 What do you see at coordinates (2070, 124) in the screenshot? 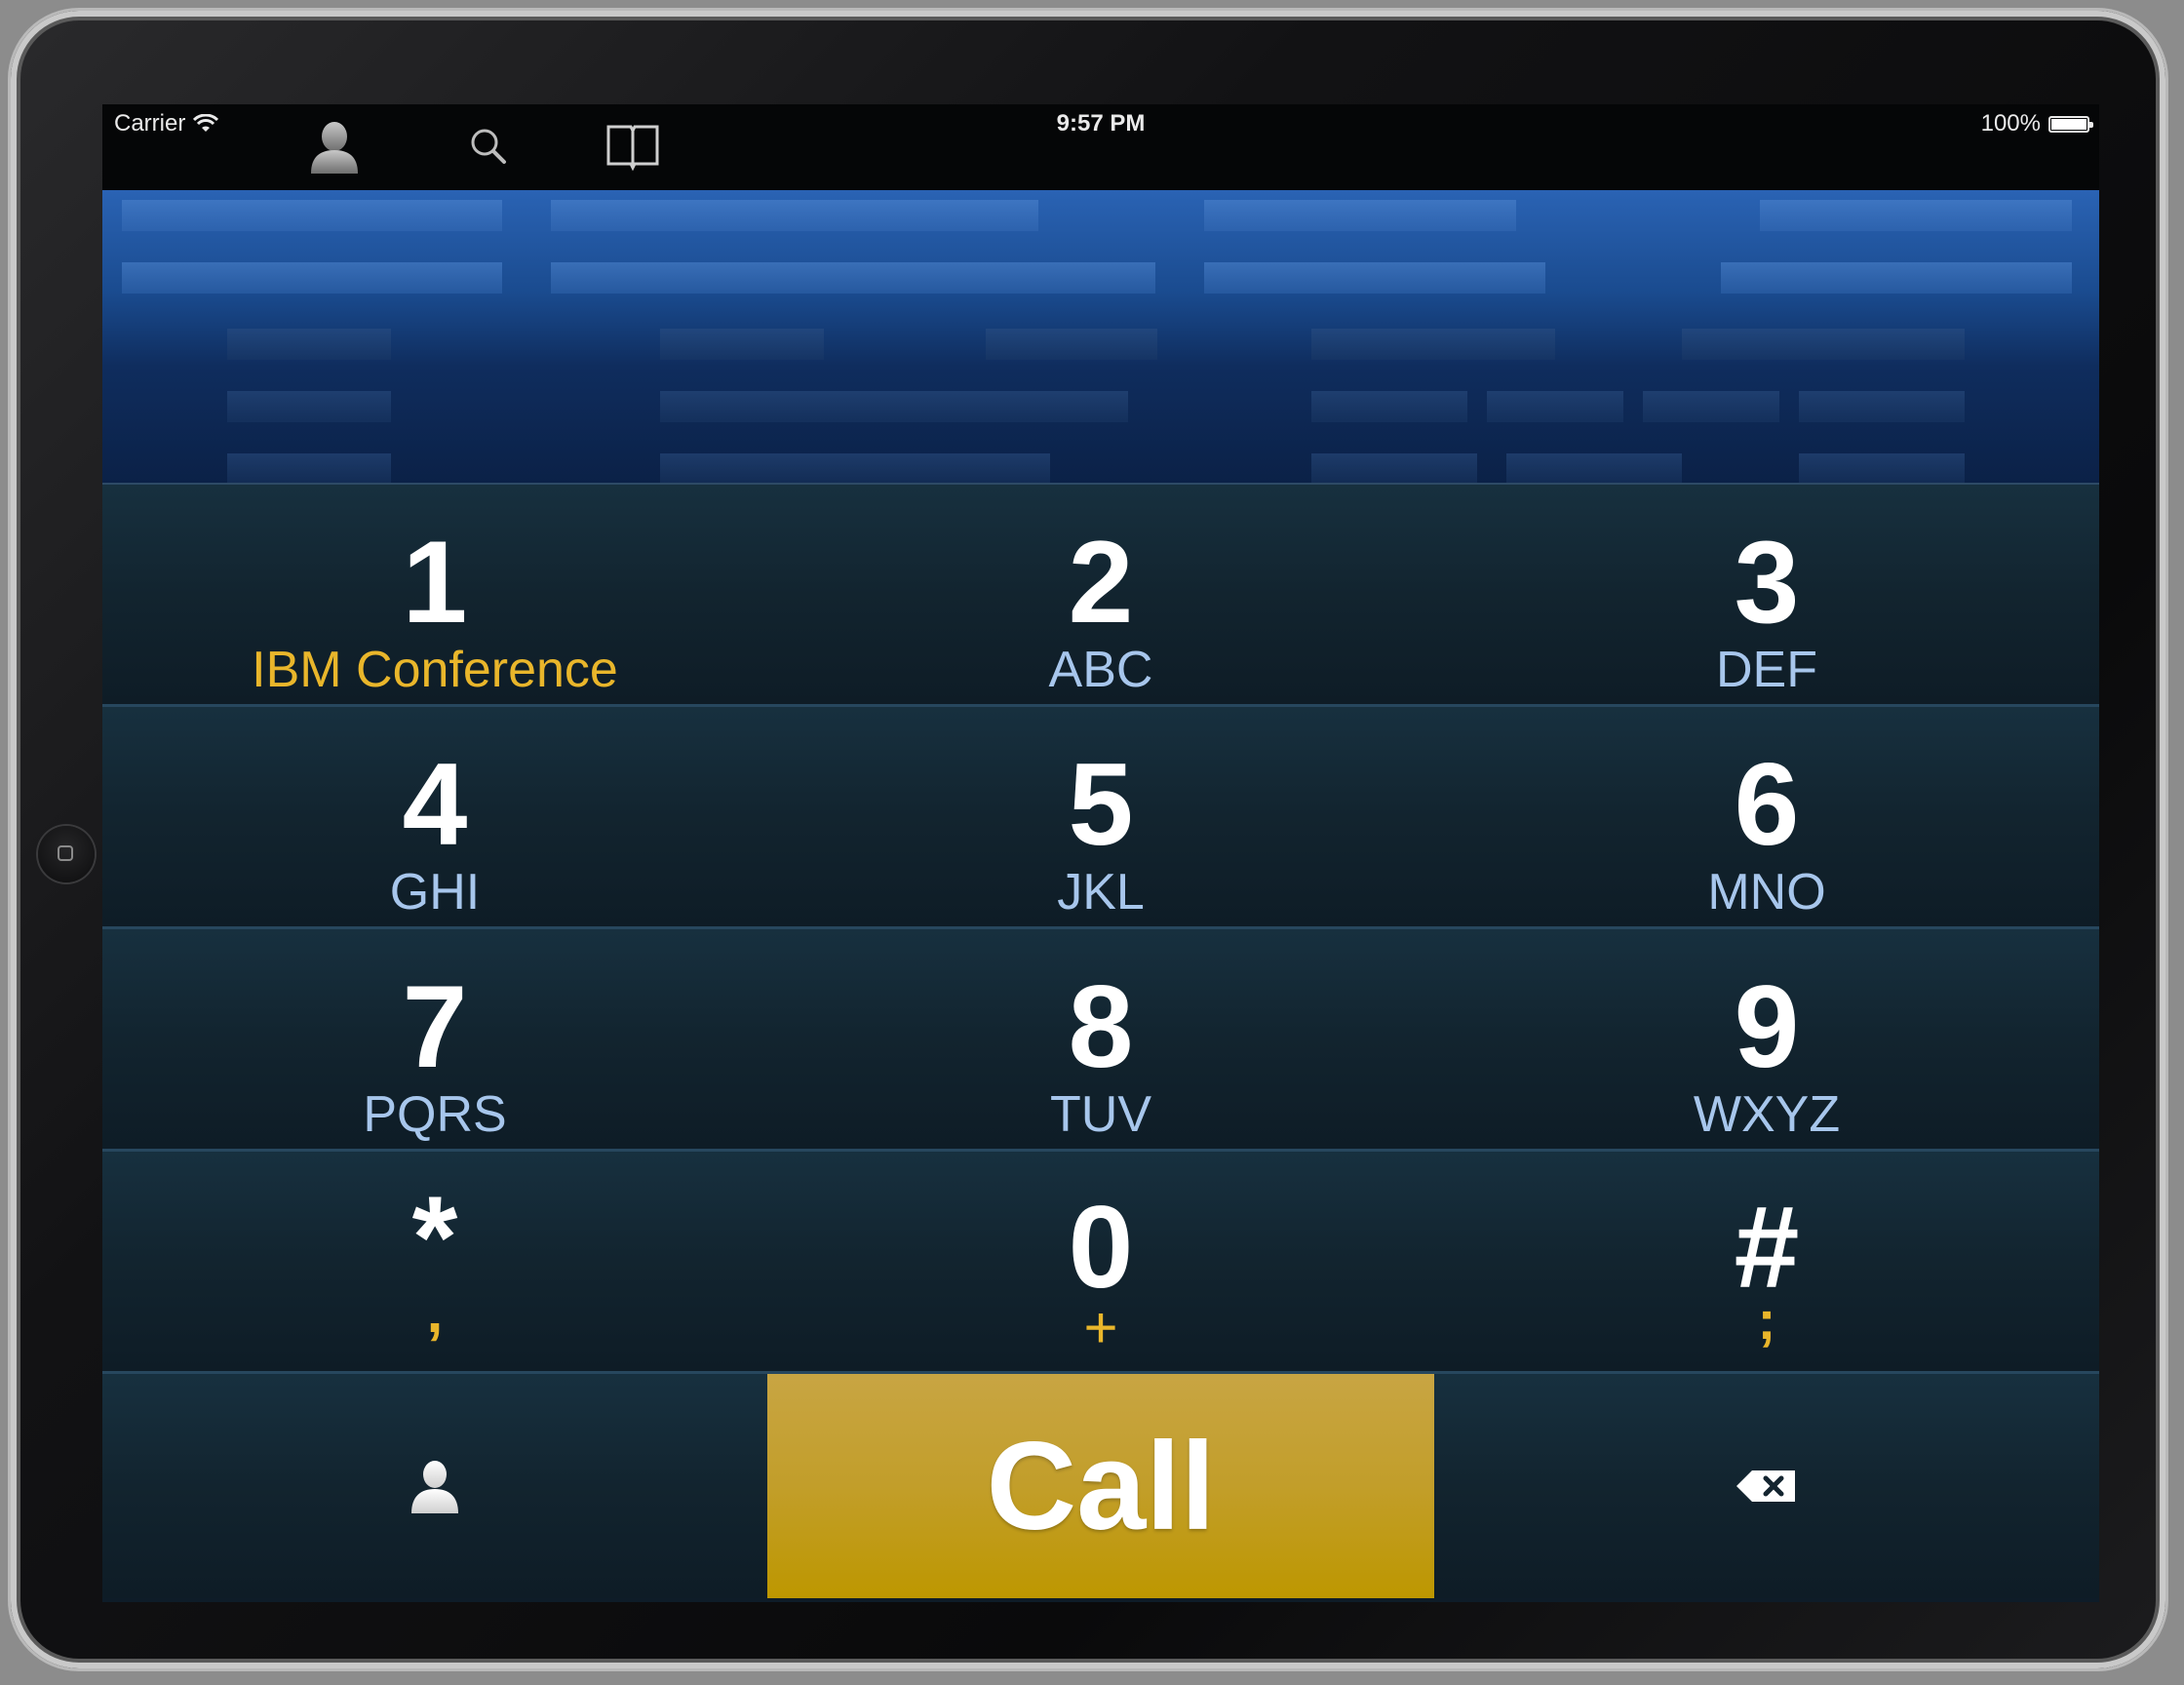
I see `battery-icon` at bounding box center [2070, 124].